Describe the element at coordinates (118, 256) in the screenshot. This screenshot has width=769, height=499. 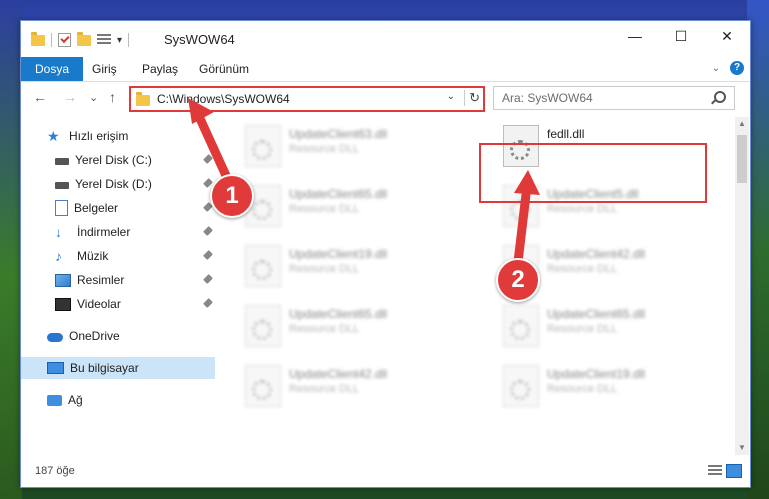
I see `sidebar-item-music: ♪ Müzik` at that location.